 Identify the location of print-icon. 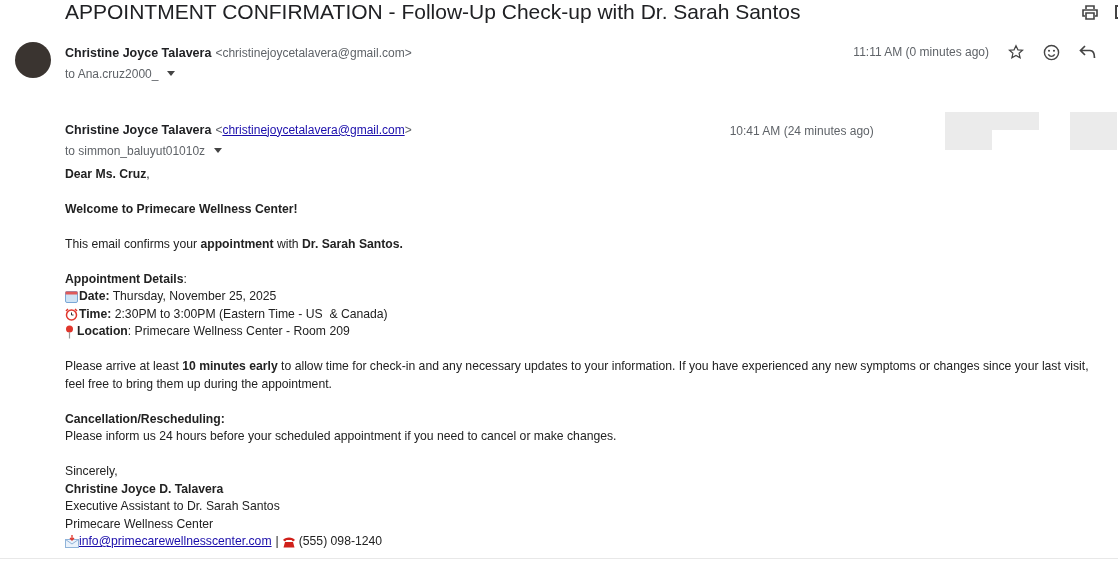
(1090, 12).